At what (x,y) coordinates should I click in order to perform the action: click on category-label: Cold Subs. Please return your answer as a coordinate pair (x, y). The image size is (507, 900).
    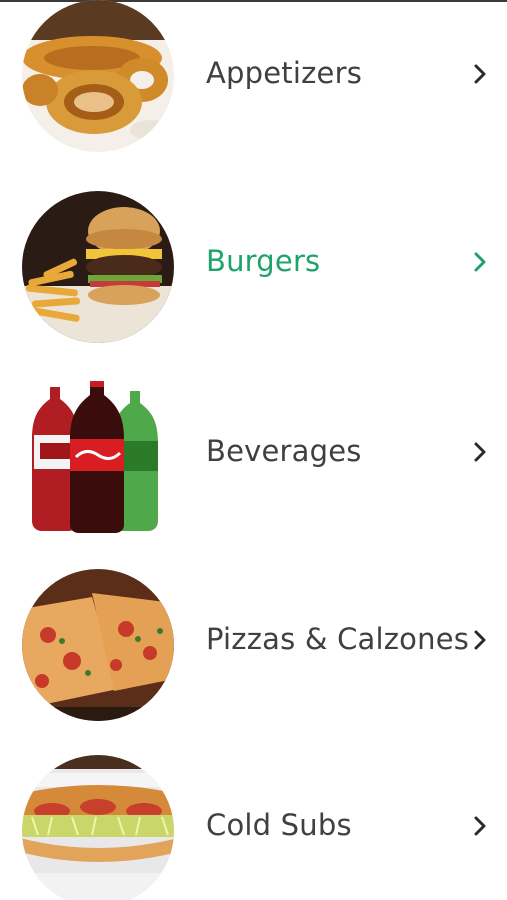
    Looking at the image, I should click on (279, 825).